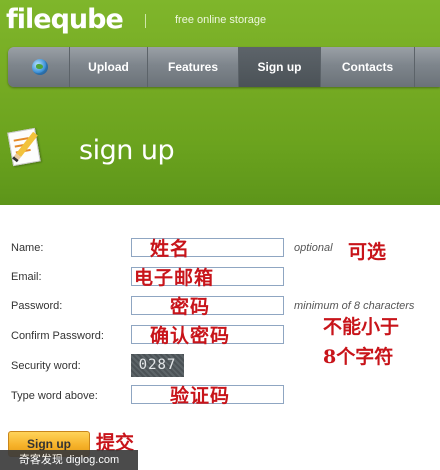 This screenshot has height=470, width=440. Describe the element at coordinates (190, 336) in the screenshot. I see `confirm-field-note: 确认密码` at that location.